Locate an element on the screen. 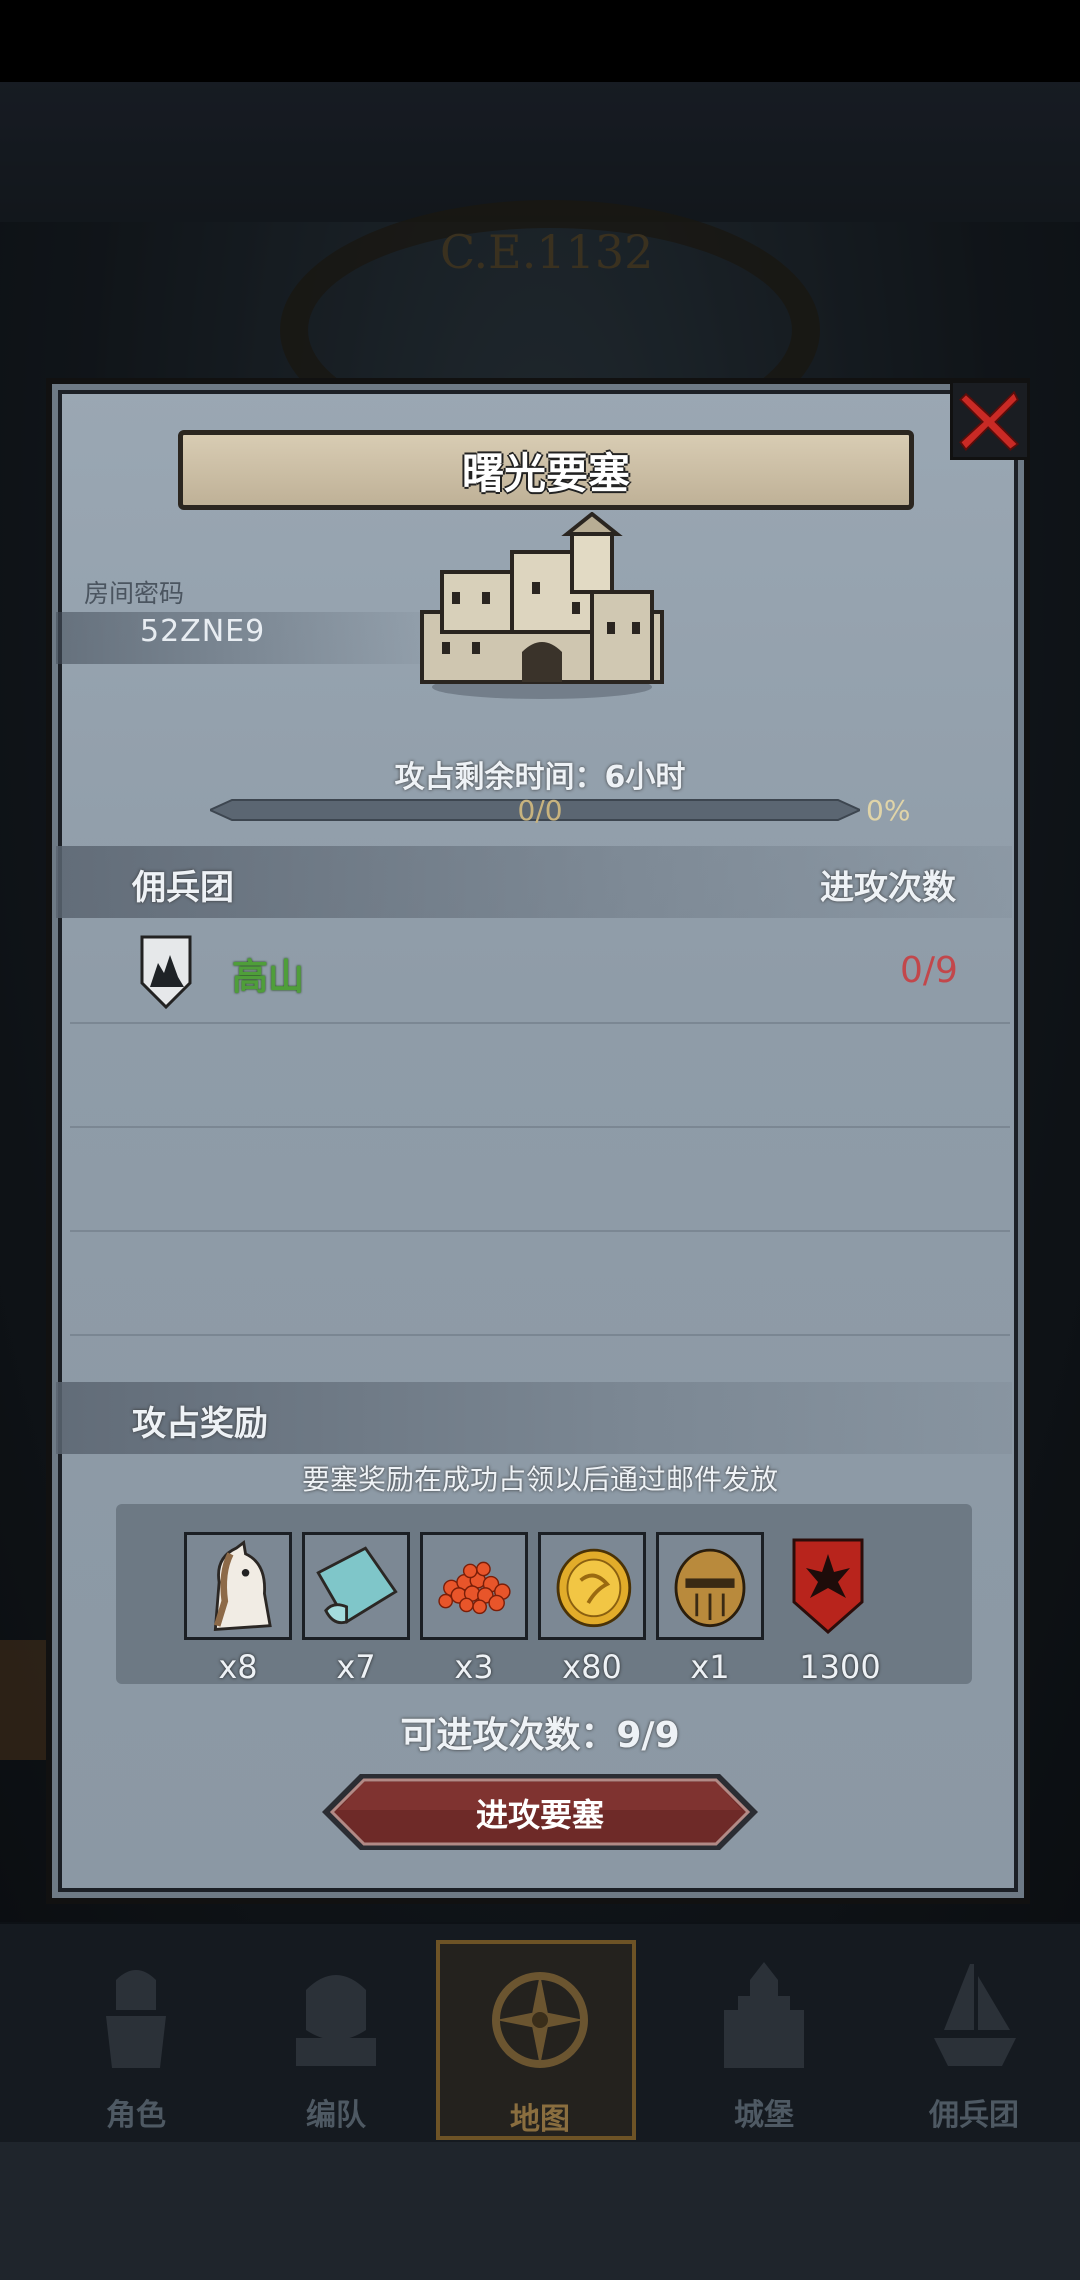  compass-icon is located at coordinates (540, 2020).